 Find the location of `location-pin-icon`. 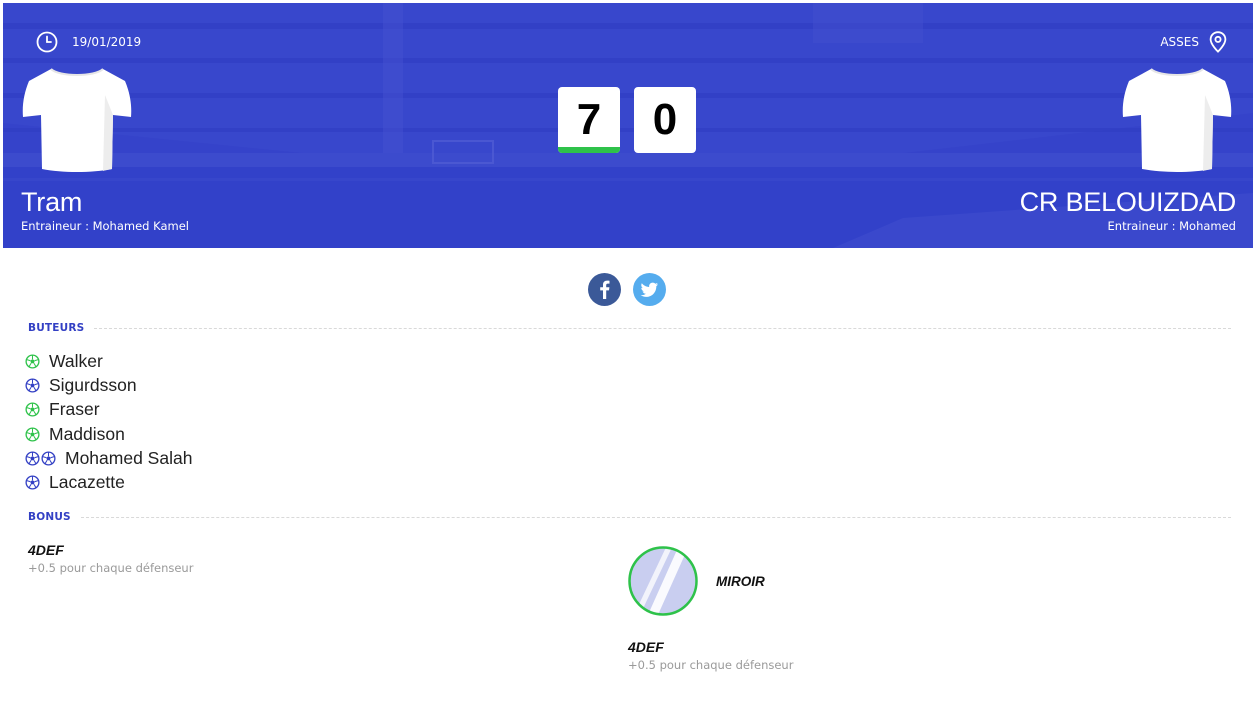

location-pin-icon is located at coordinates (1218, 42).